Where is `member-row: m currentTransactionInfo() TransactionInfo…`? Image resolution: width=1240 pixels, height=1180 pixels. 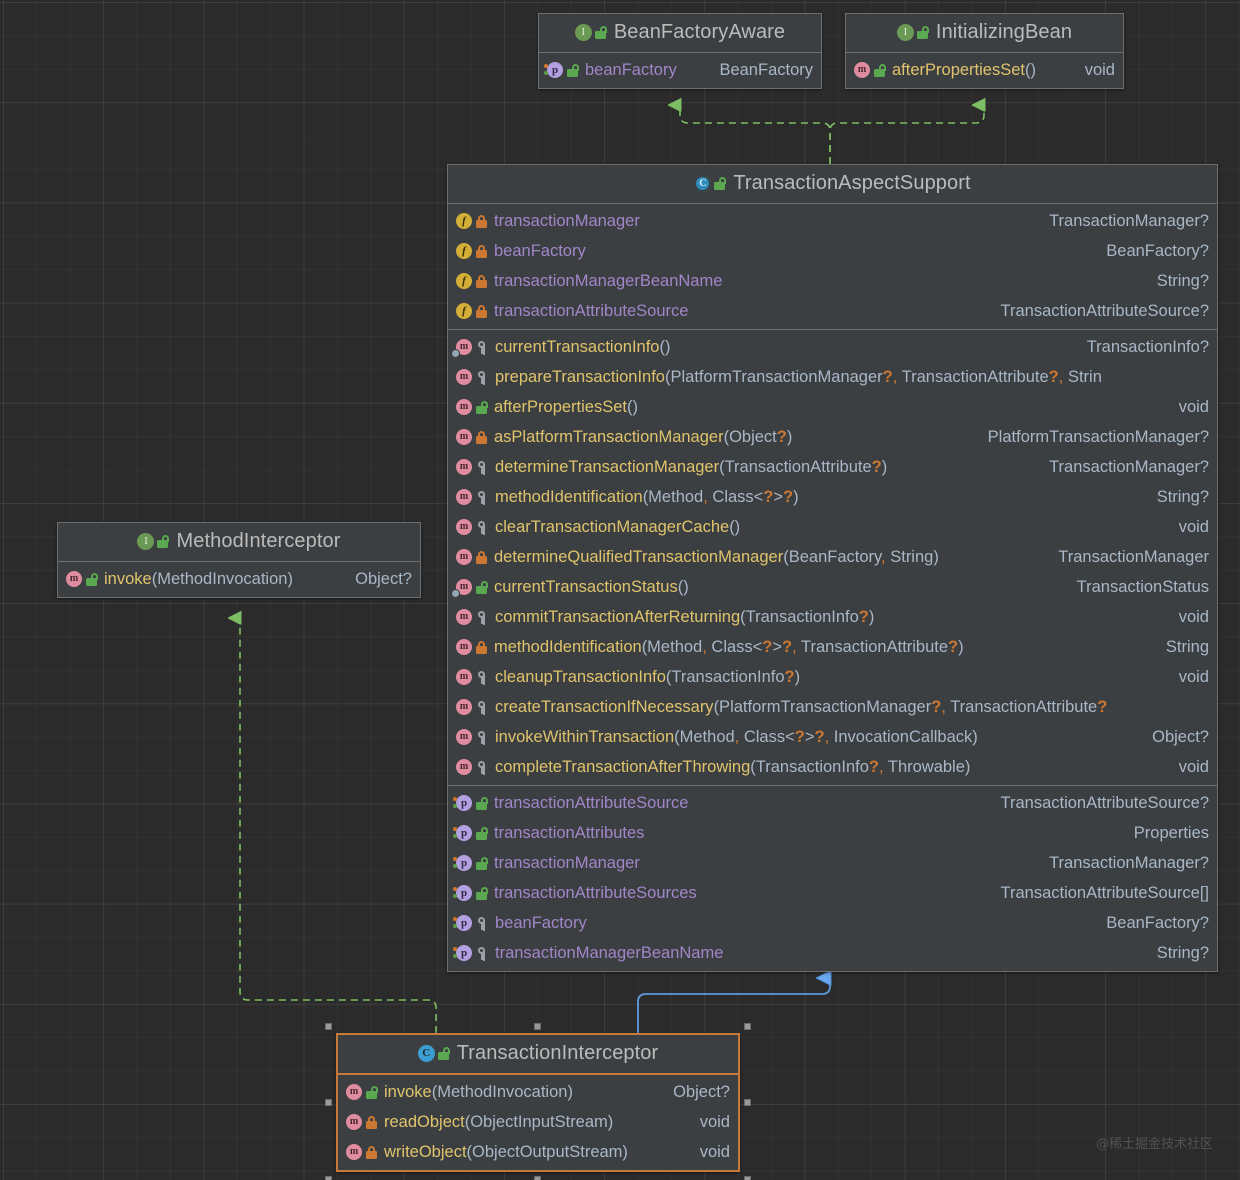
member-row: m currentTransactionInfo() TransactionInfo… is located at coordinates (832, 347).